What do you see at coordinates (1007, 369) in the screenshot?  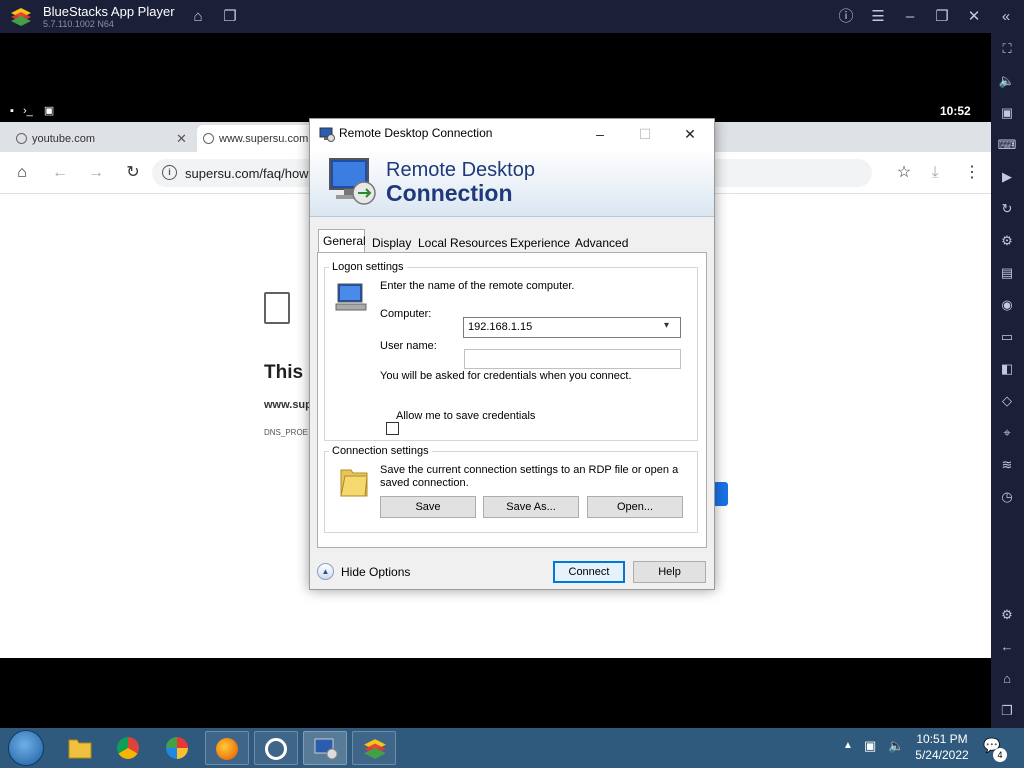 I see `multi-window-icon: ◧` at bounding box center [1007, 369].